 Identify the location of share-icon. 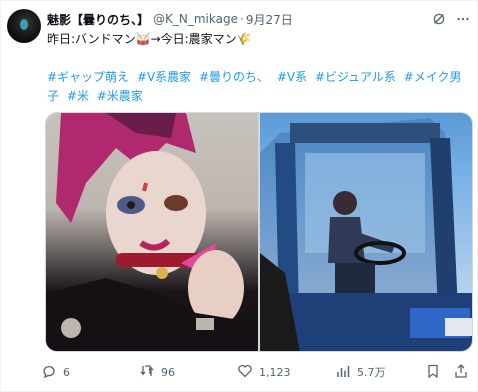
(461, 372).